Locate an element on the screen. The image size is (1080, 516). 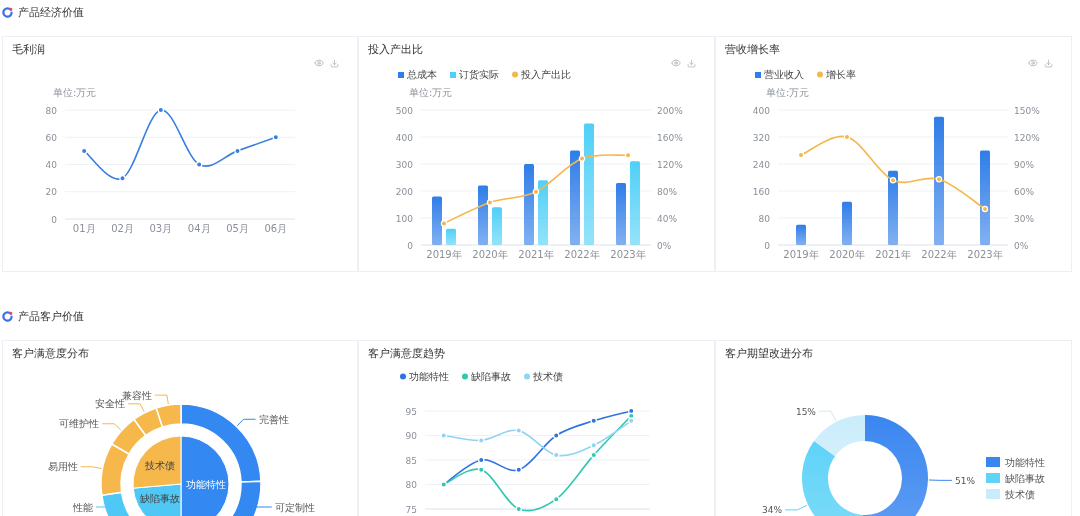
x-axis-label: 03月 is located at coordinates (161, 228).